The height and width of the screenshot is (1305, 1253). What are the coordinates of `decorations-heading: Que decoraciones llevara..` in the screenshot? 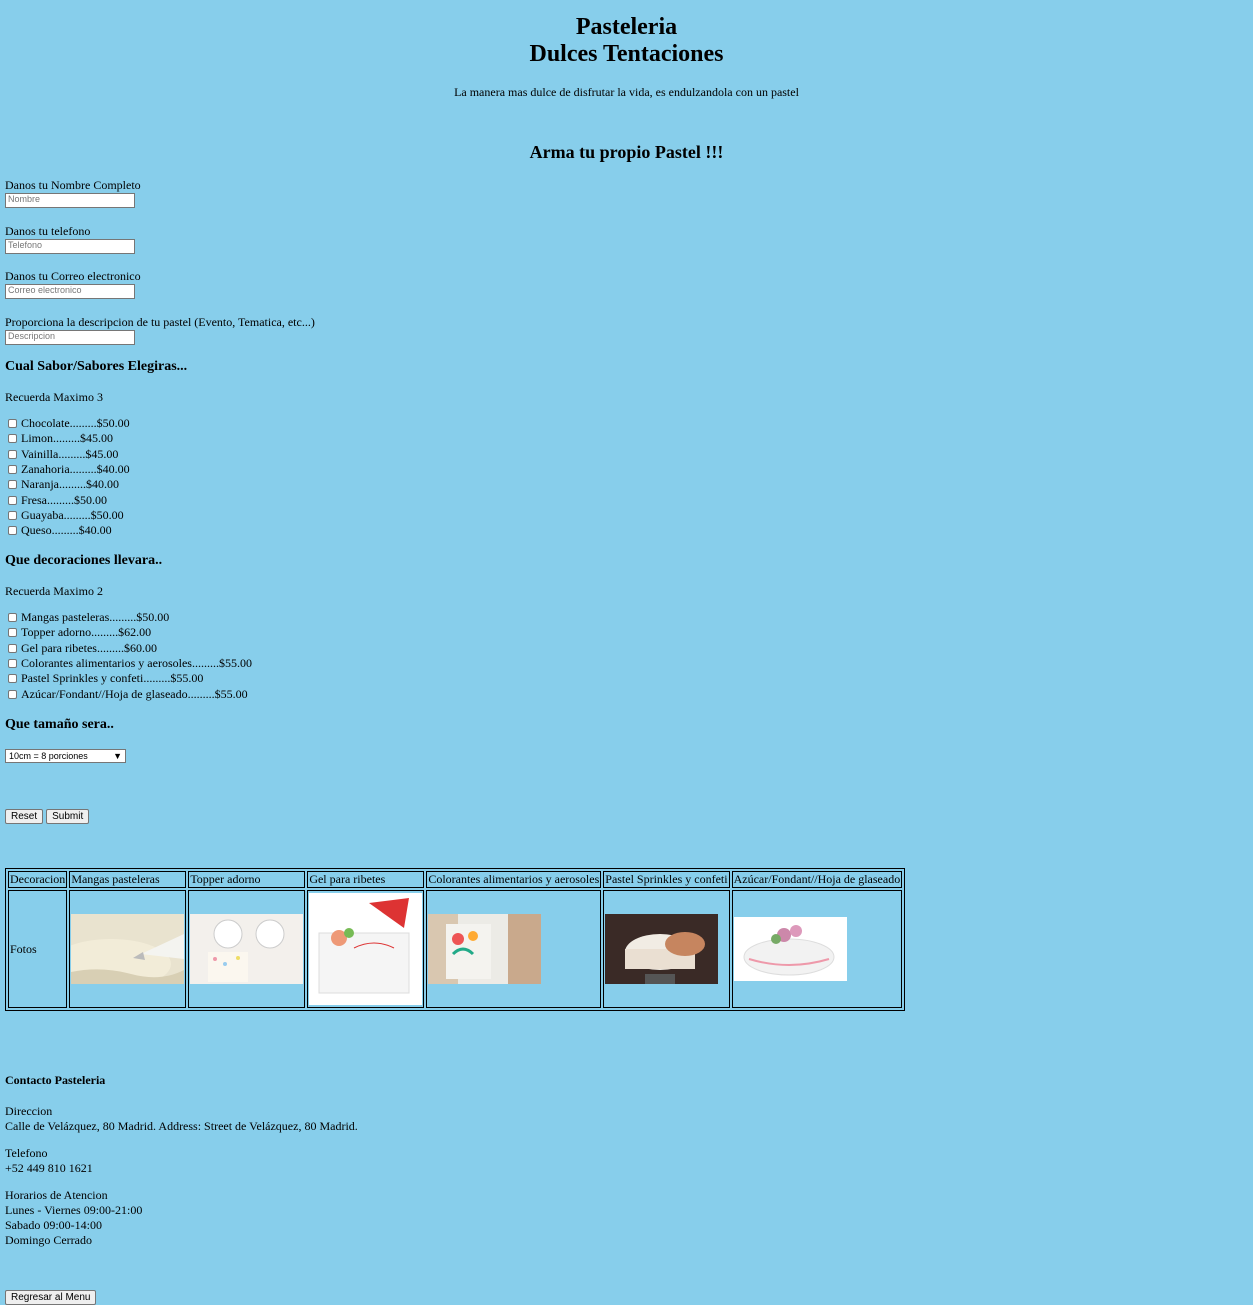 It's located at (84, 560).